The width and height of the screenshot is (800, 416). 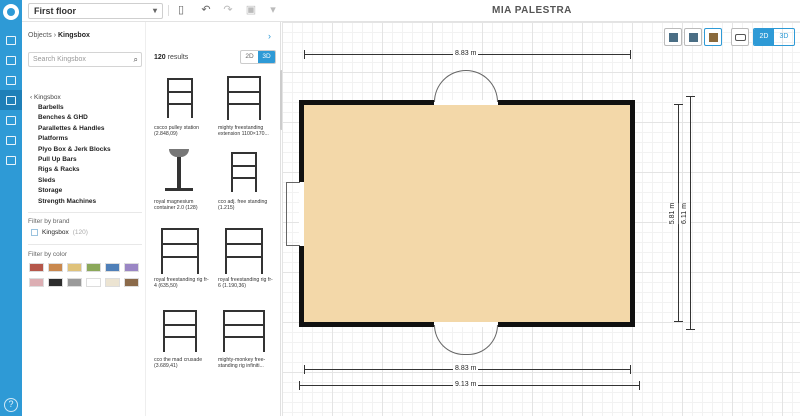 What do you see at coordinates (244, 265) in the screenshot?
I see `product-card: royal freestanding rig fr-6 (1.190,36)` at bounding box center [244, 265].